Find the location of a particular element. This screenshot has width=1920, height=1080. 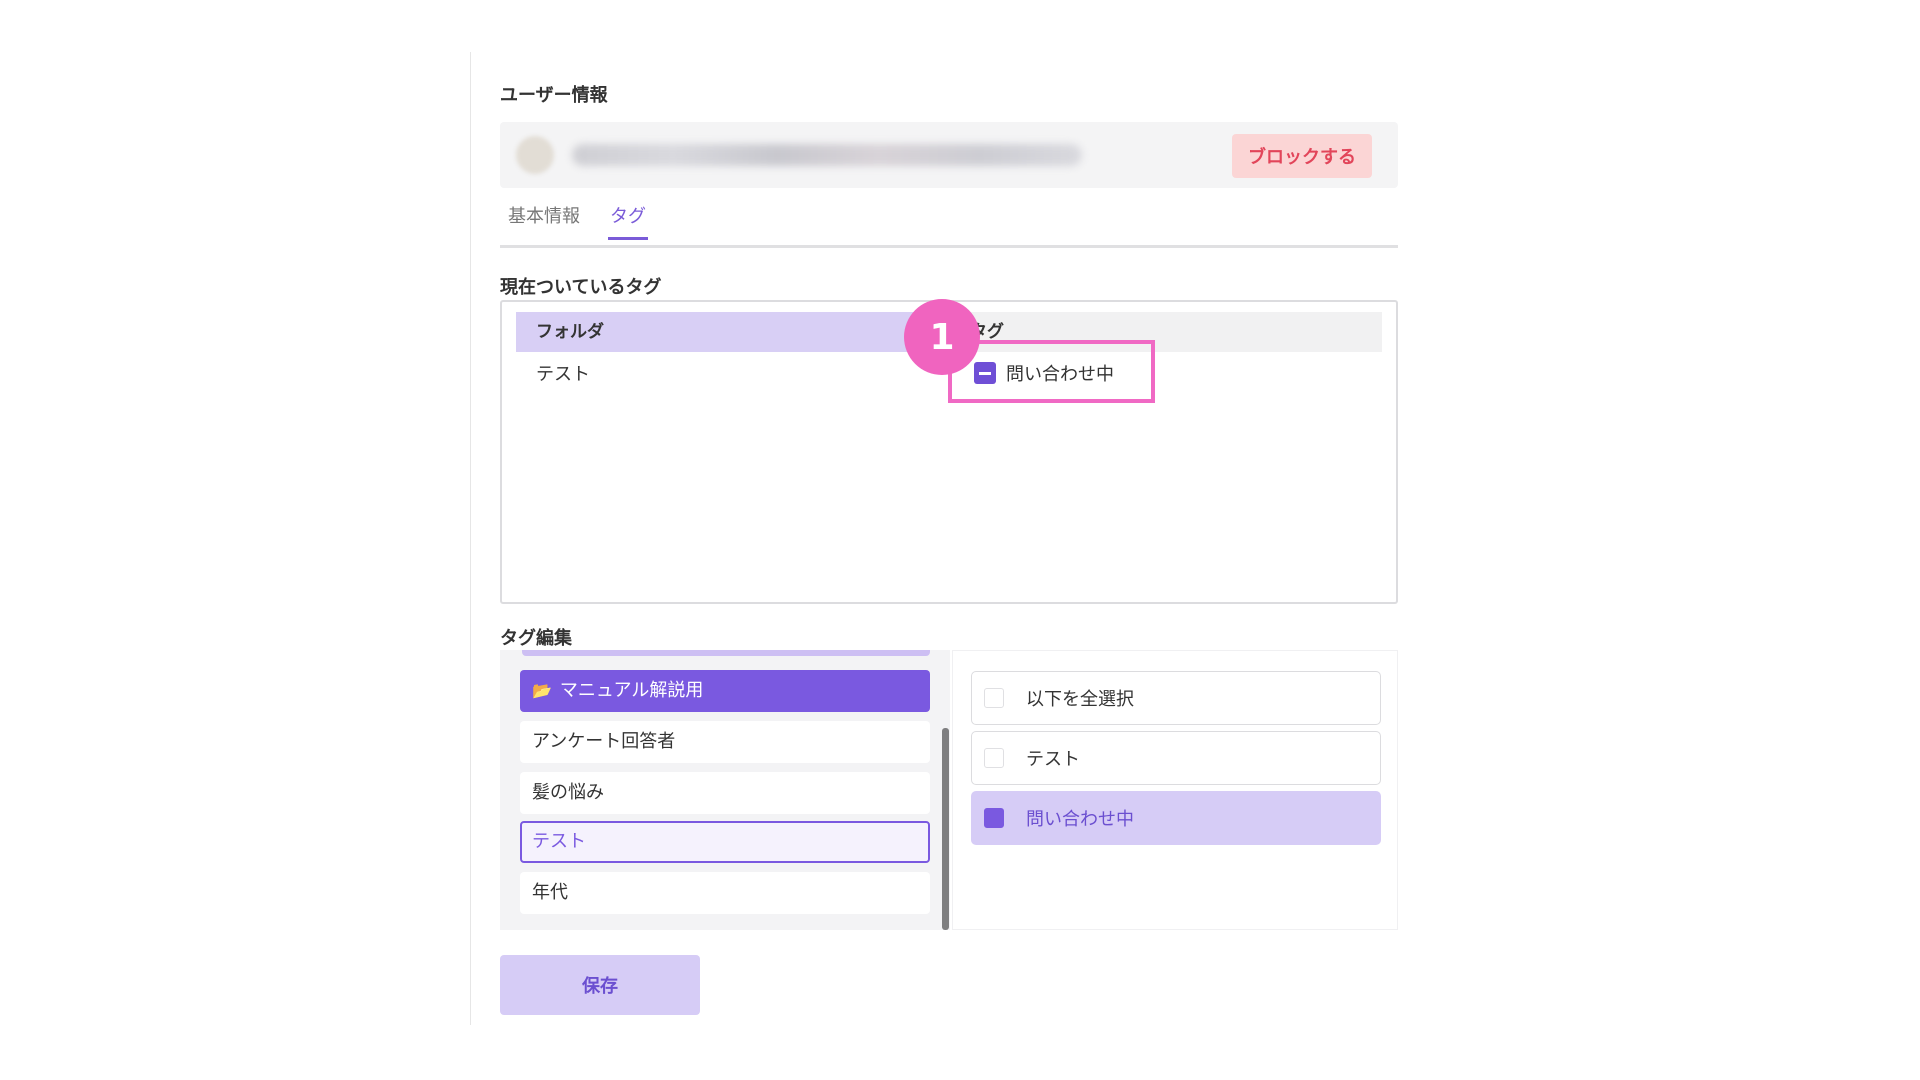

tab-bar: 基本情報 タグ is located at coordinates (949, 226).